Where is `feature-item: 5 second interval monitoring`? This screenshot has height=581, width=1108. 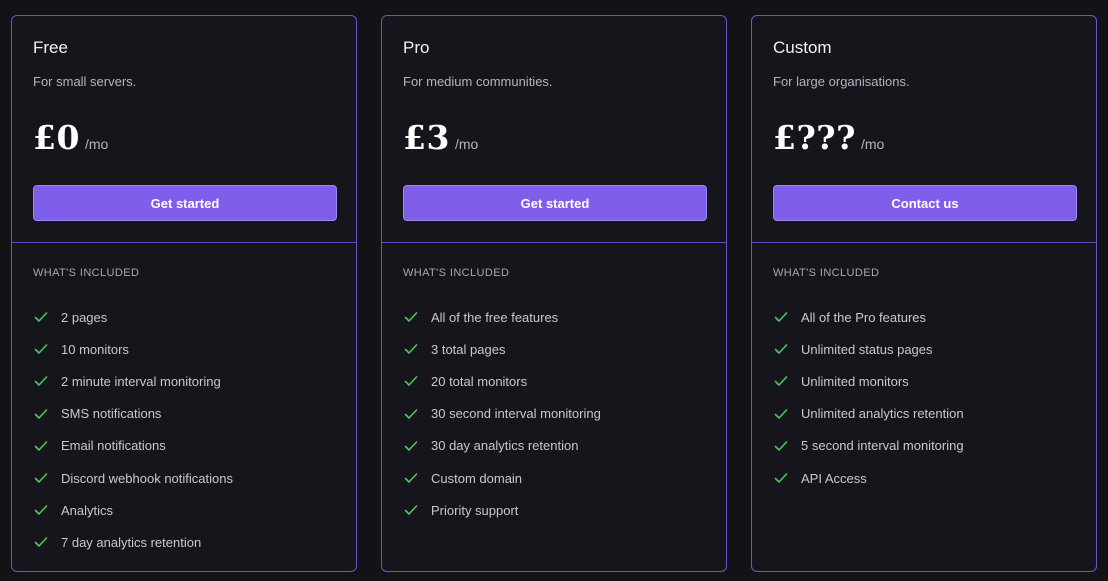
feature-item: 5 second interval monitoring is located at coordinates (868, 446).